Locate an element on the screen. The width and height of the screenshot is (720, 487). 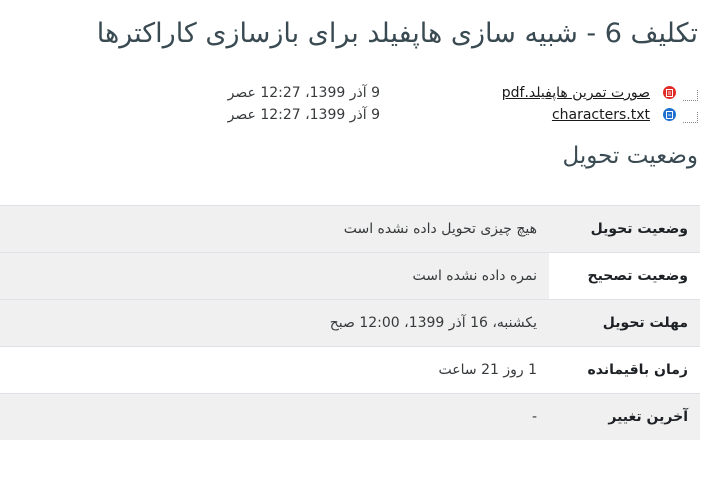
row-label: وضعیت تحویل is located at coordinates (624, 229).